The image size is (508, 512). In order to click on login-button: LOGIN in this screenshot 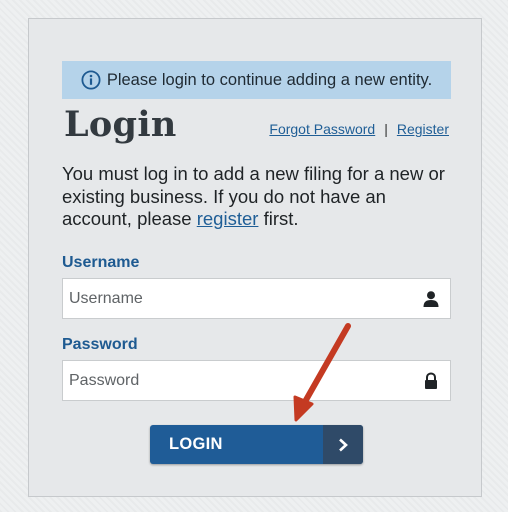, I will do `click(256, 444)`.